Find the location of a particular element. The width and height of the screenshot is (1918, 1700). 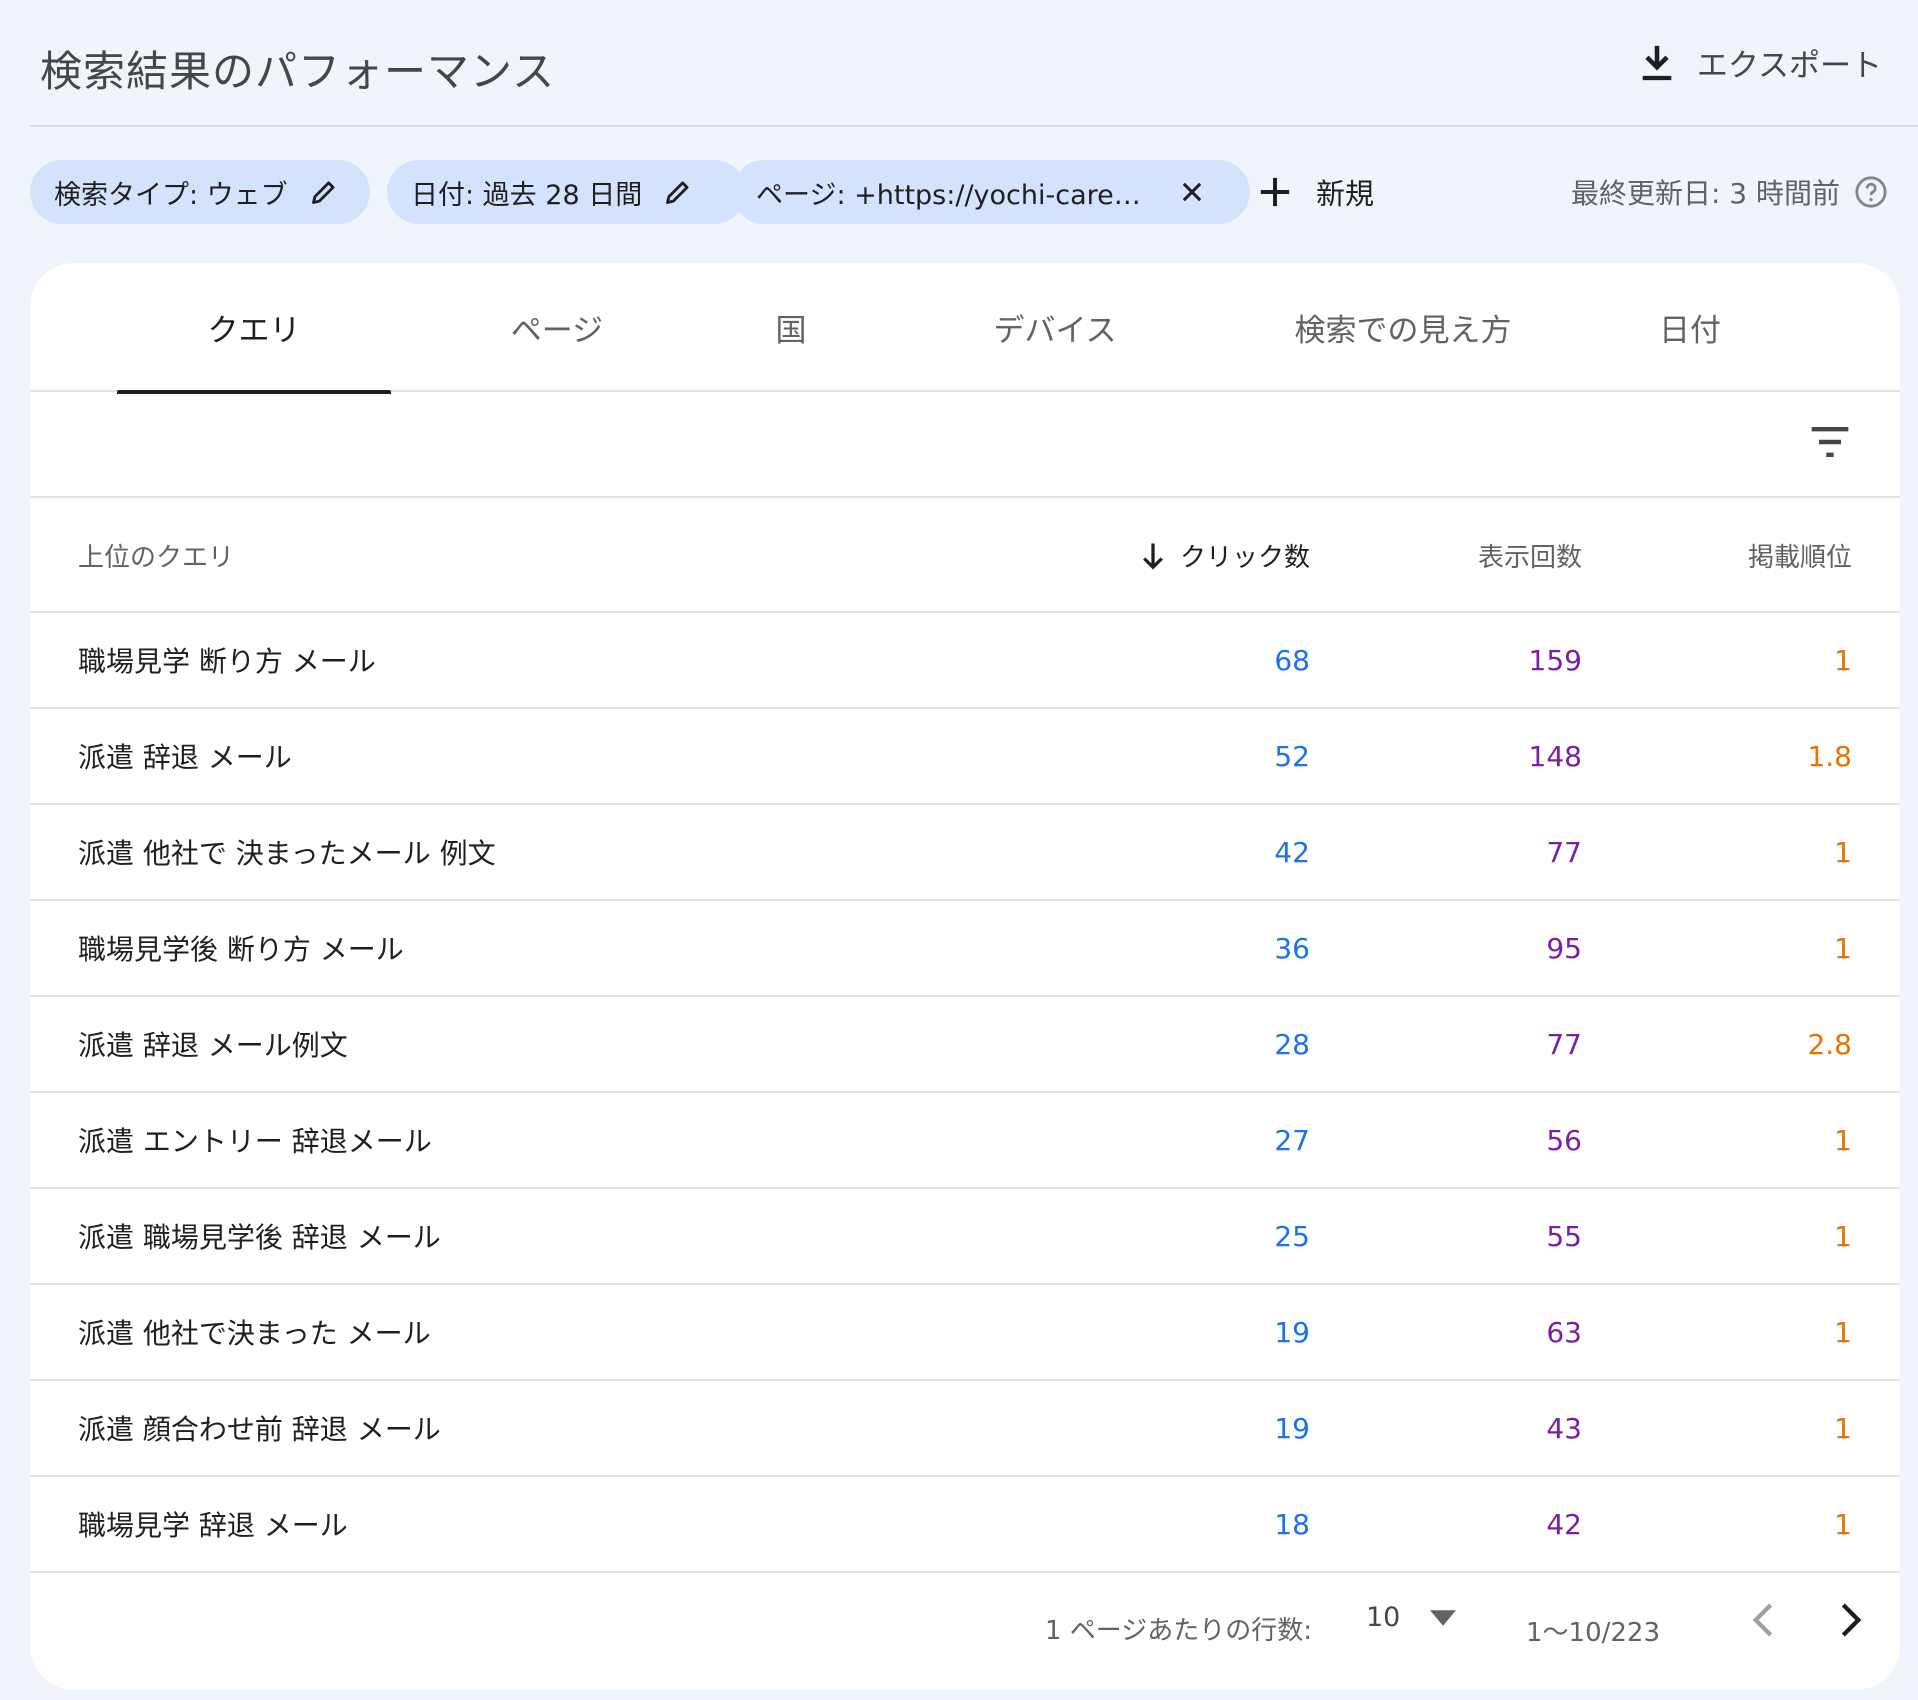

tab-page: ページ is located at coordinates (557, 327).